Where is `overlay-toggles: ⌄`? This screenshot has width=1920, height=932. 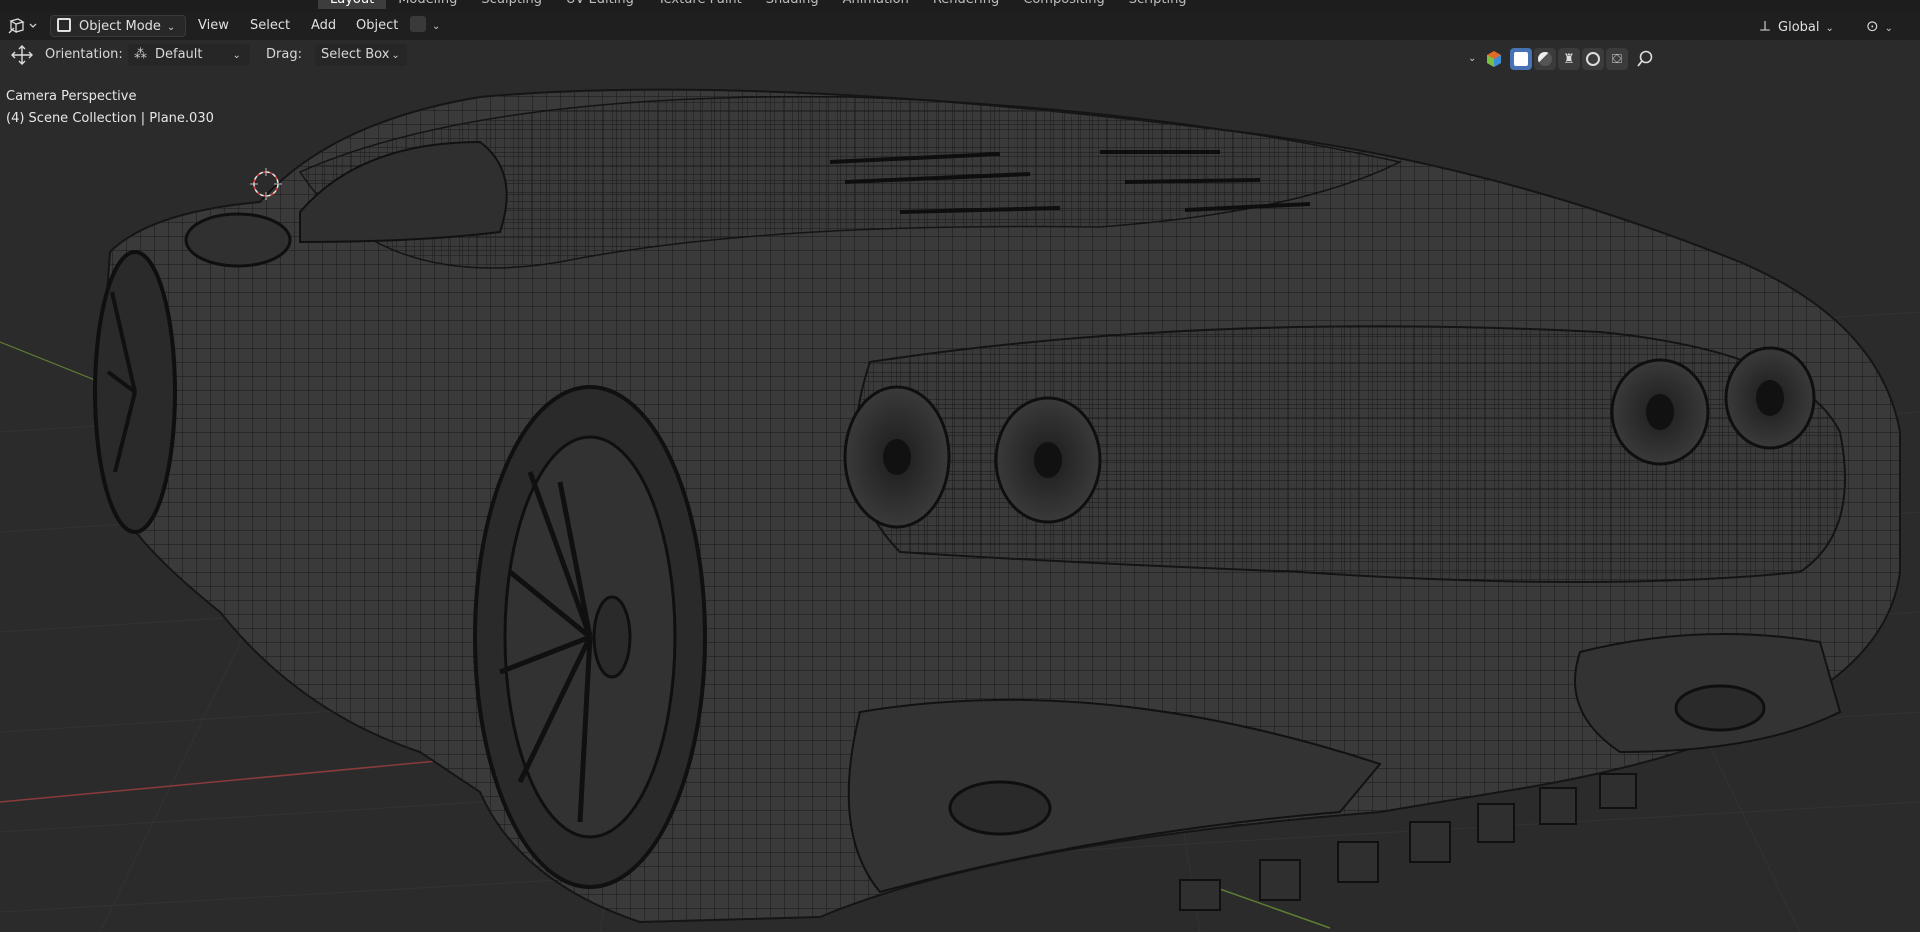
overlay-toggles: ⌄ is located at coordinates (1486, 59).